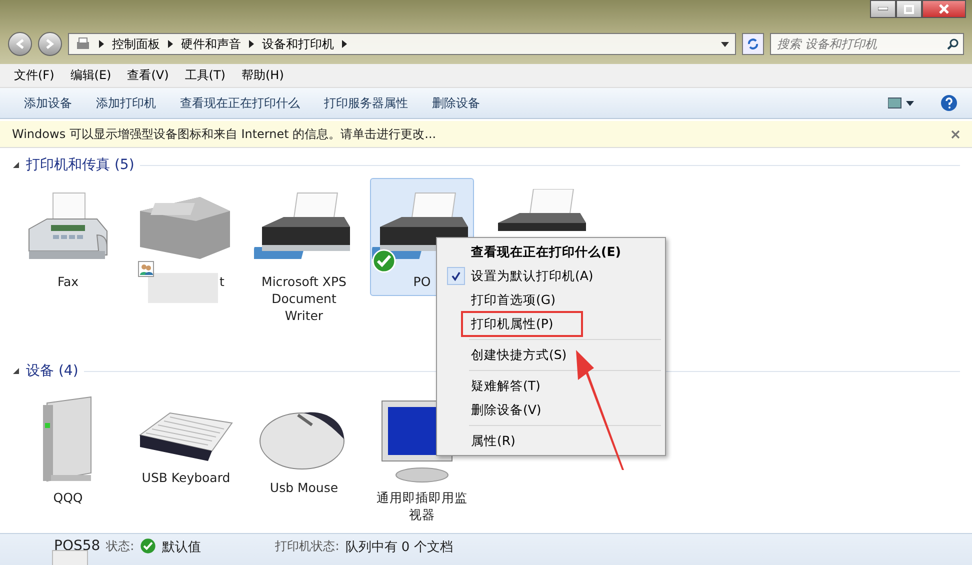  Describe the element at coordinates (222, 281) in the screenshot. I see `device-label: t` at that location.